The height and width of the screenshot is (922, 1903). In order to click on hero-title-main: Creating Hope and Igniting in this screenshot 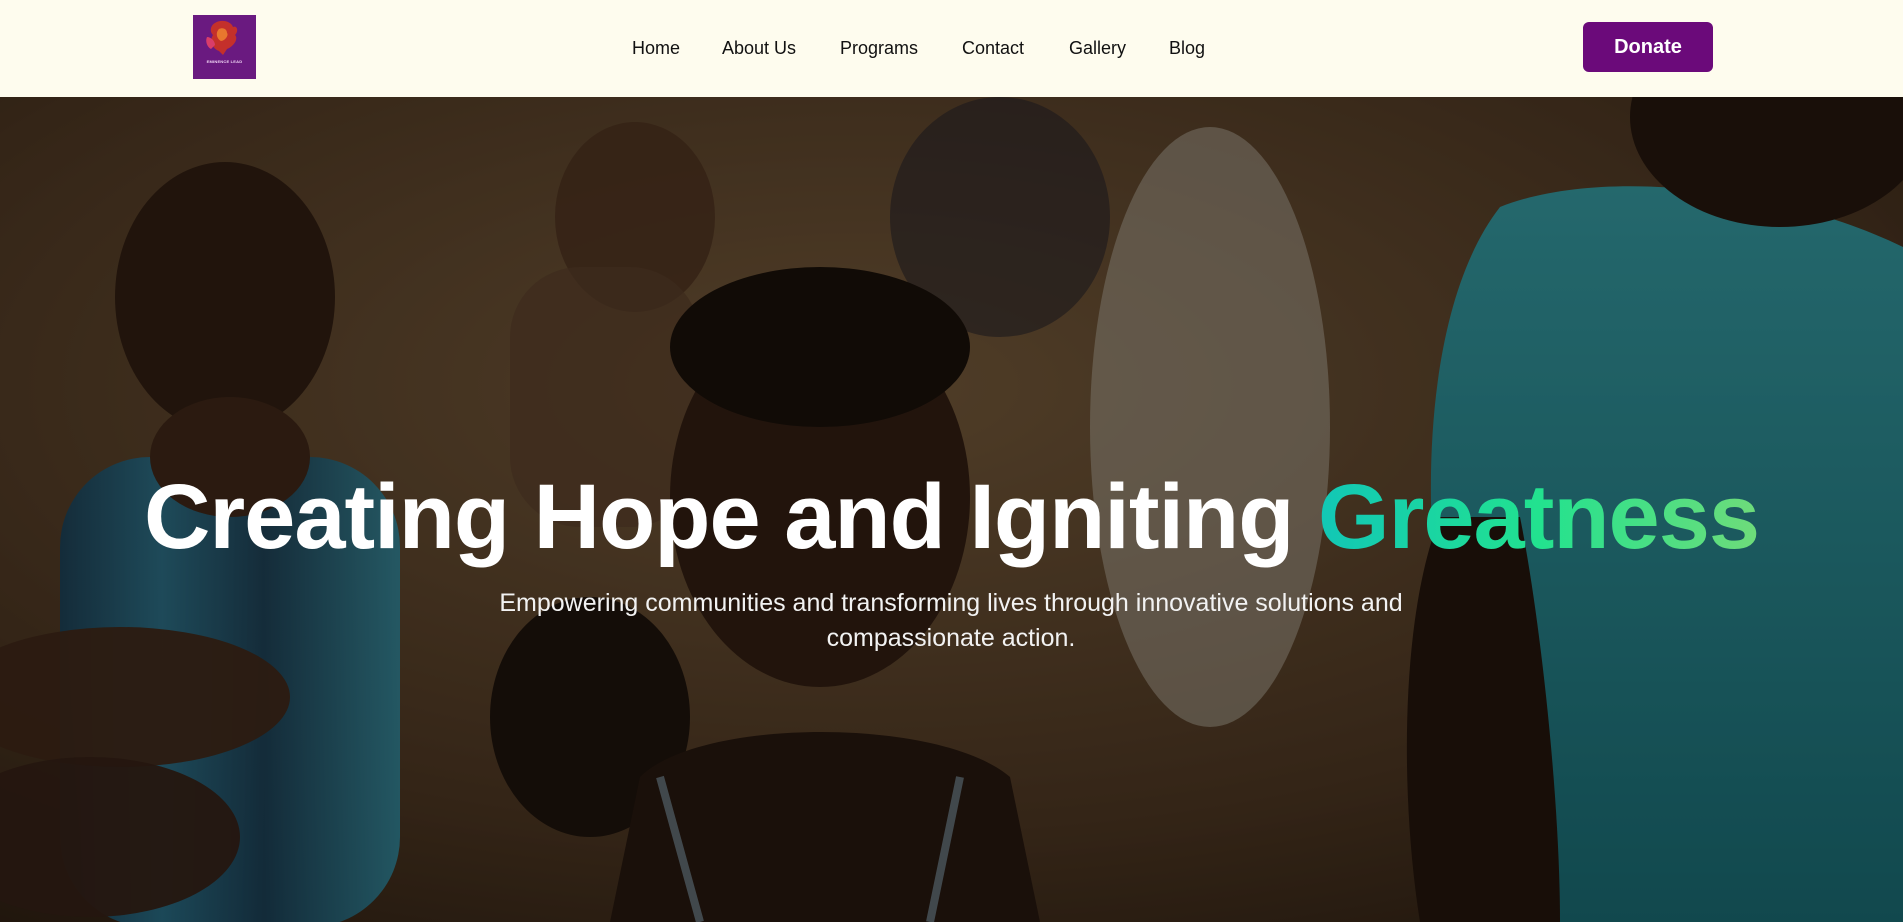, I will do `click(731, 517)`.